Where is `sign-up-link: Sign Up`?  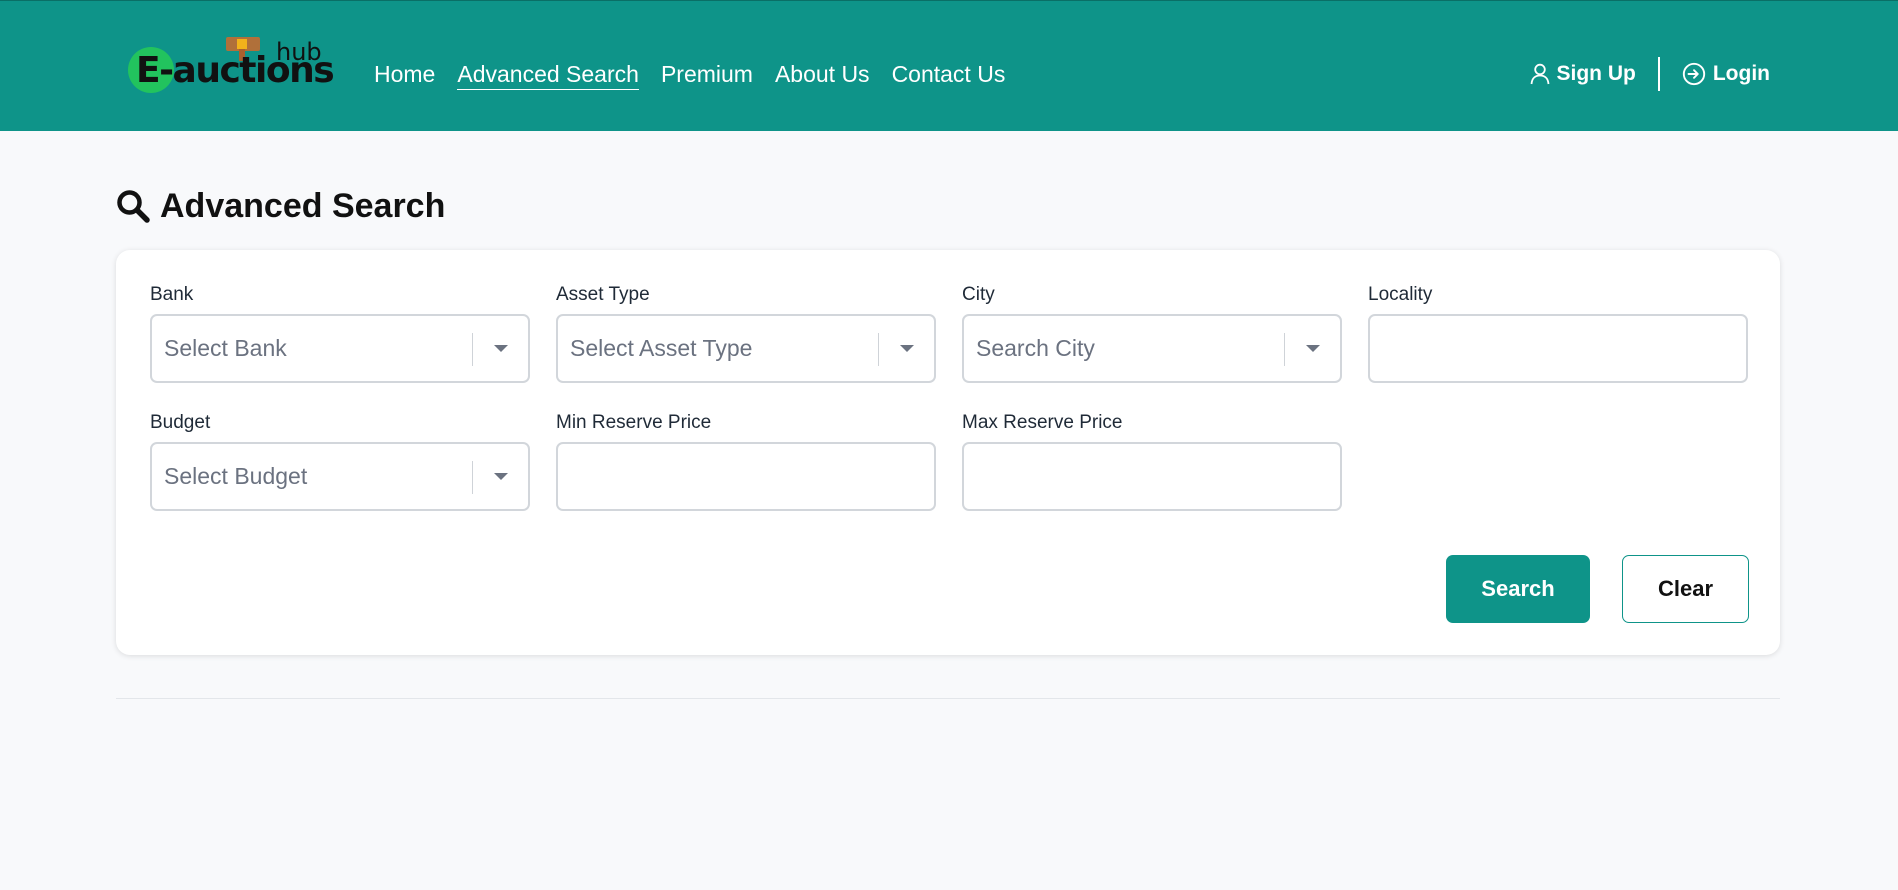
sign-up-link: Sign Up is located at coordinates (1583, 74).